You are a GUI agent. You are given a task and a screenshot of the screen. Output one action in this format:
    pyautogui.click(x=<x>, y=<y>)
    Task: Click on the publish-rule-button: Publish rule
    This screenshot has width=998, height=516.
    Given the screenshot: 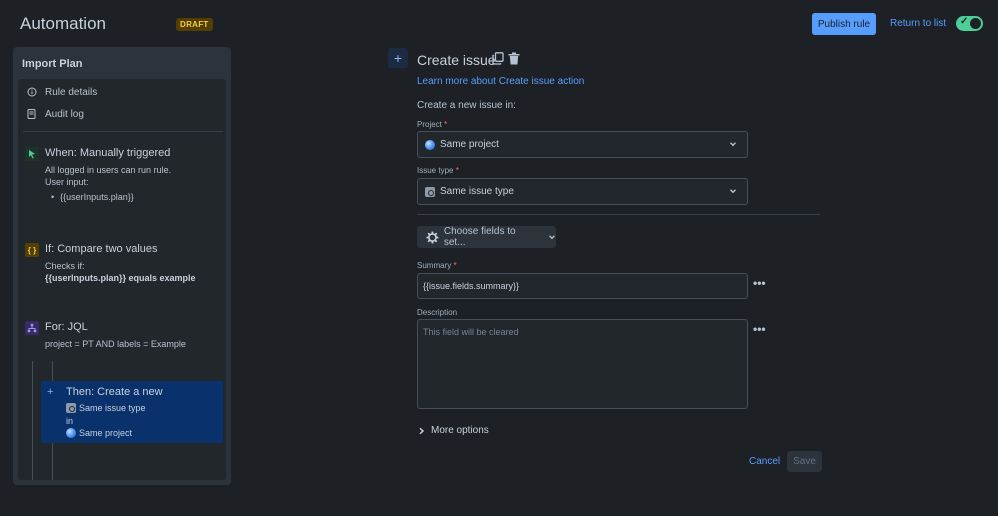 What is the action you would take?
    pyautogui.click(x=844, y=24)
    